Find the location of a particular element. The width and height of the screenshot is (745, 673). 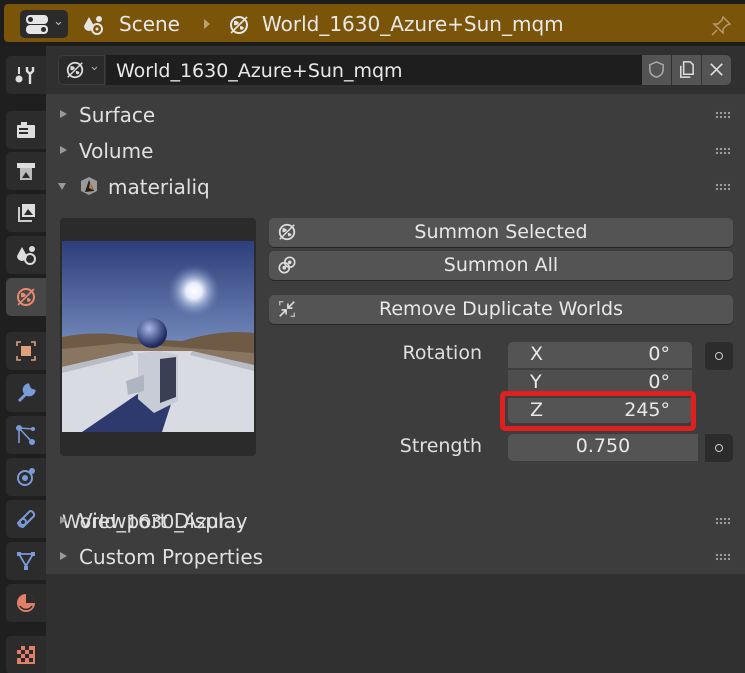

remove-duplicate-worlds-label: Remove Duplicate Worlds is located at coordinates (501, 309).